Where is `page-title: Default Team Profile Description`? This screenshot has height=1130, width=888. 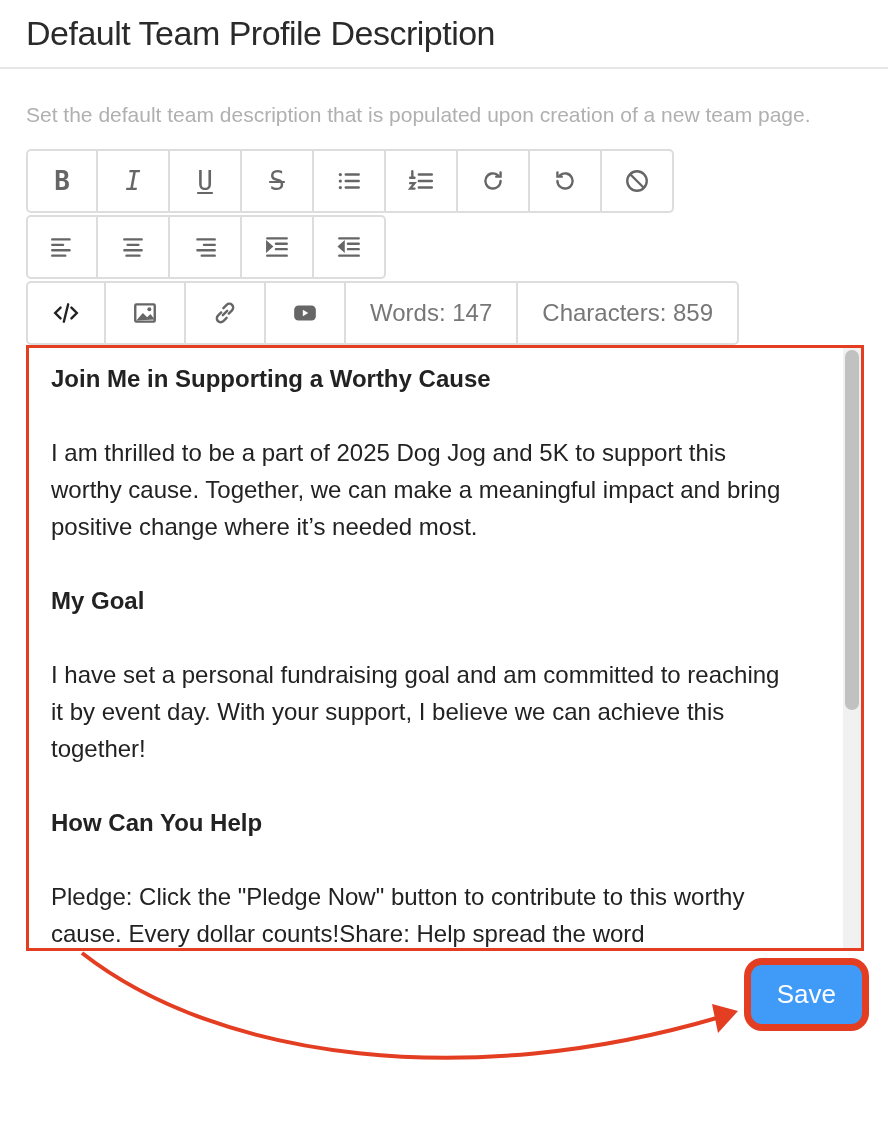 page-title: Default Team Profile Description is located at coordinates (261, 33).